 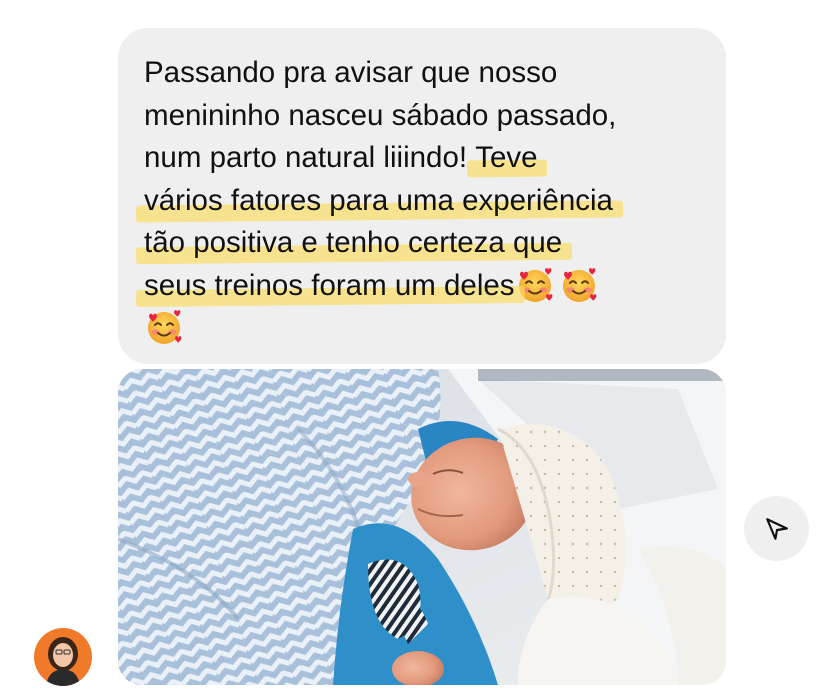 I want to click on sender-avatar, so click(x=63, y=657).